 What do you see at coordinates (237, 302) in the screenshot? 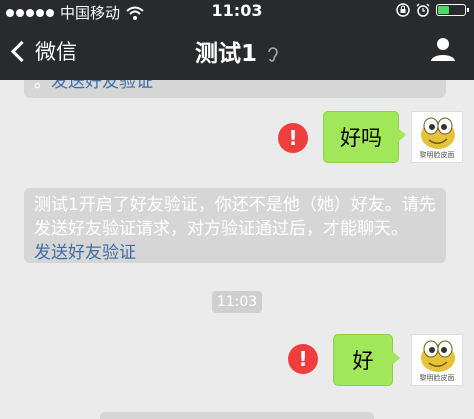
I see `message-timestamp: 11:03` at bounding box center [237, 302].